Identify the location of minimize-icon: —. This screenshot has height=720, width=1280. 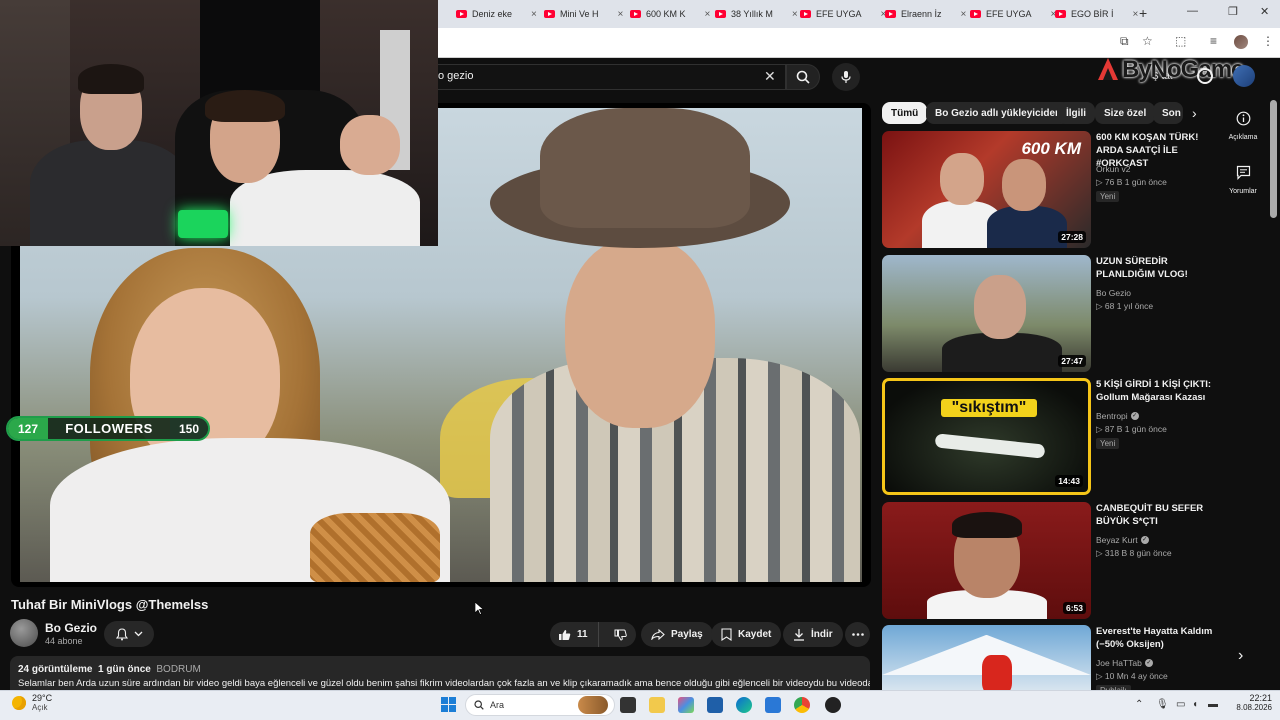
(1192, 11).